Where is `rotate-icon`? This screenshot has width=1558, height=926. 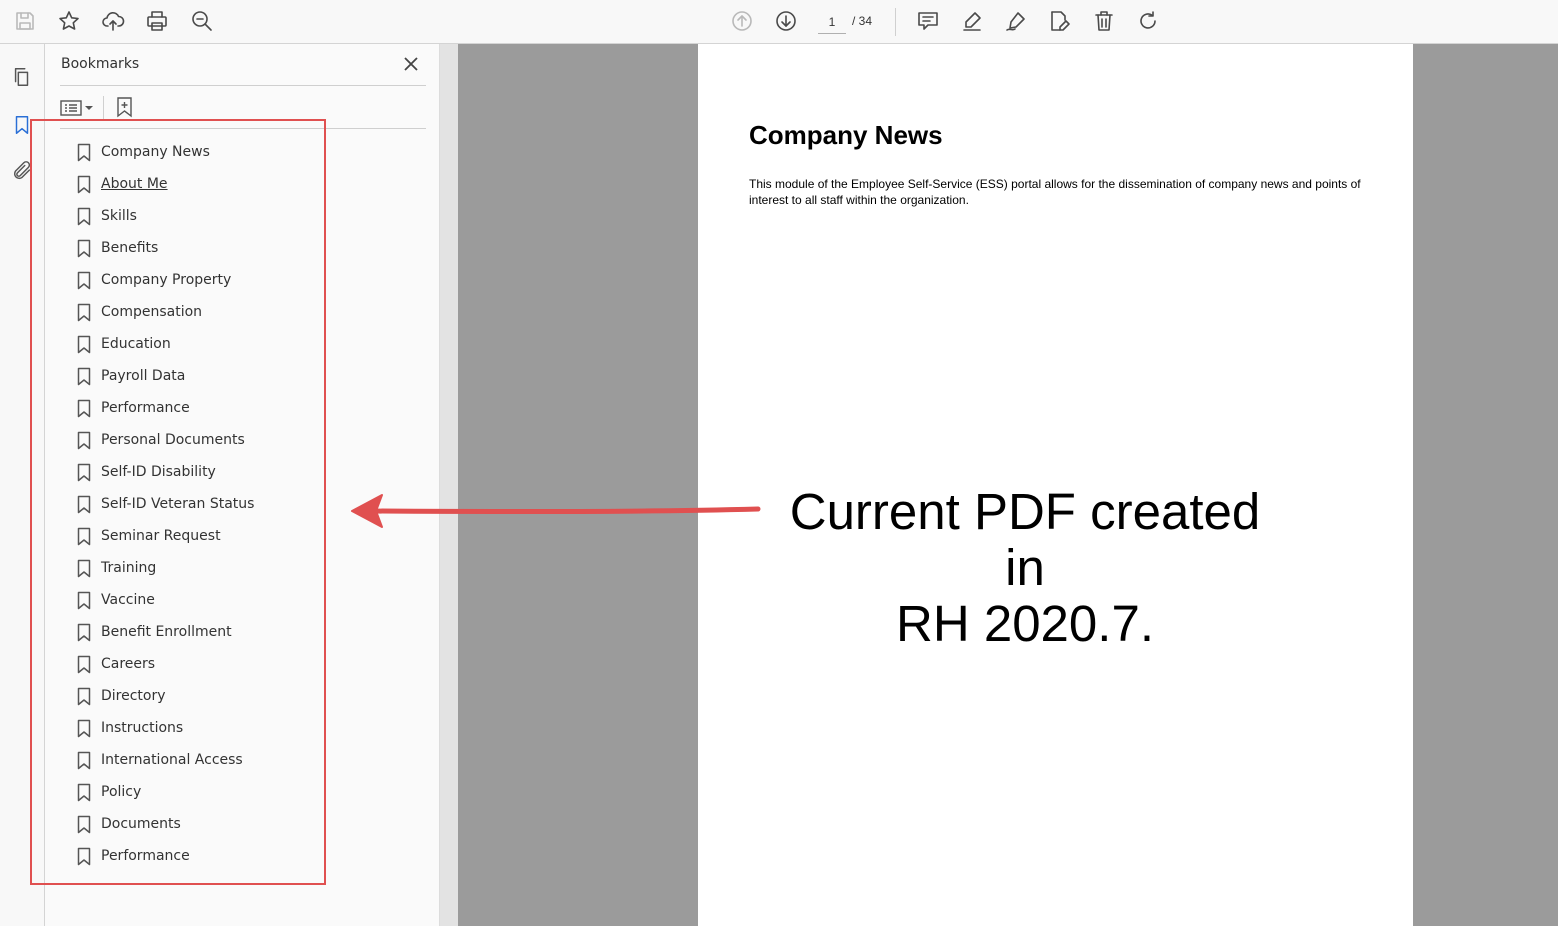
rotate-icon is located at coordinates (1148, 21).